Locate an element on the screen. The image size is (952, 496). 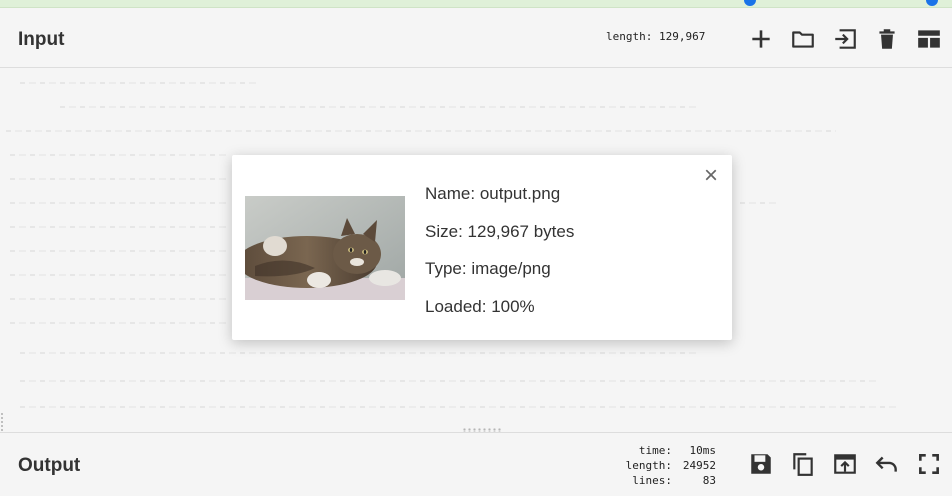
stat-length: length: 24952 is located at coordinates (664, 465).